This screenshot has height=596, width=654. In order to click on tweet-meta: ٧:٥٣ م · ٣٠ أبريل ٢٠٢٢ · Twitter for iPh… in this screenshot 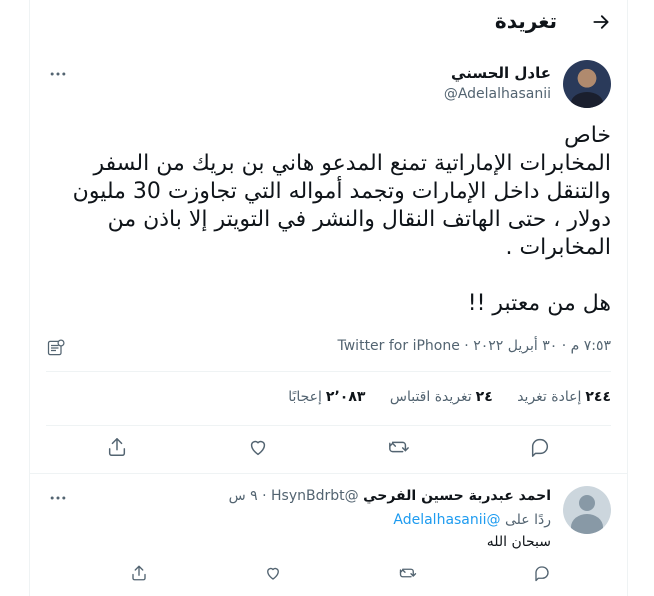, I will do `click(475, 346)`.